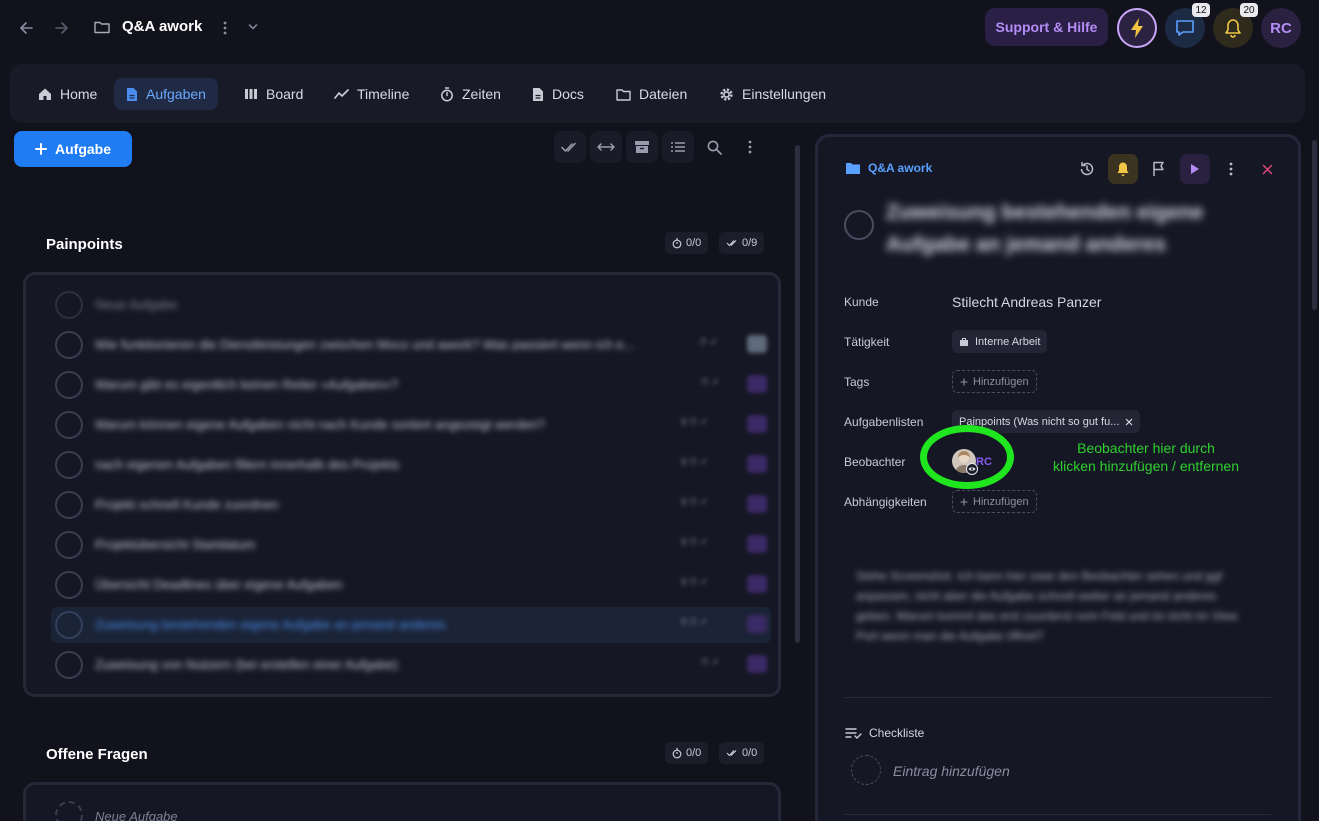  I want to click on tab-docs: Docs, so click(558, 94).